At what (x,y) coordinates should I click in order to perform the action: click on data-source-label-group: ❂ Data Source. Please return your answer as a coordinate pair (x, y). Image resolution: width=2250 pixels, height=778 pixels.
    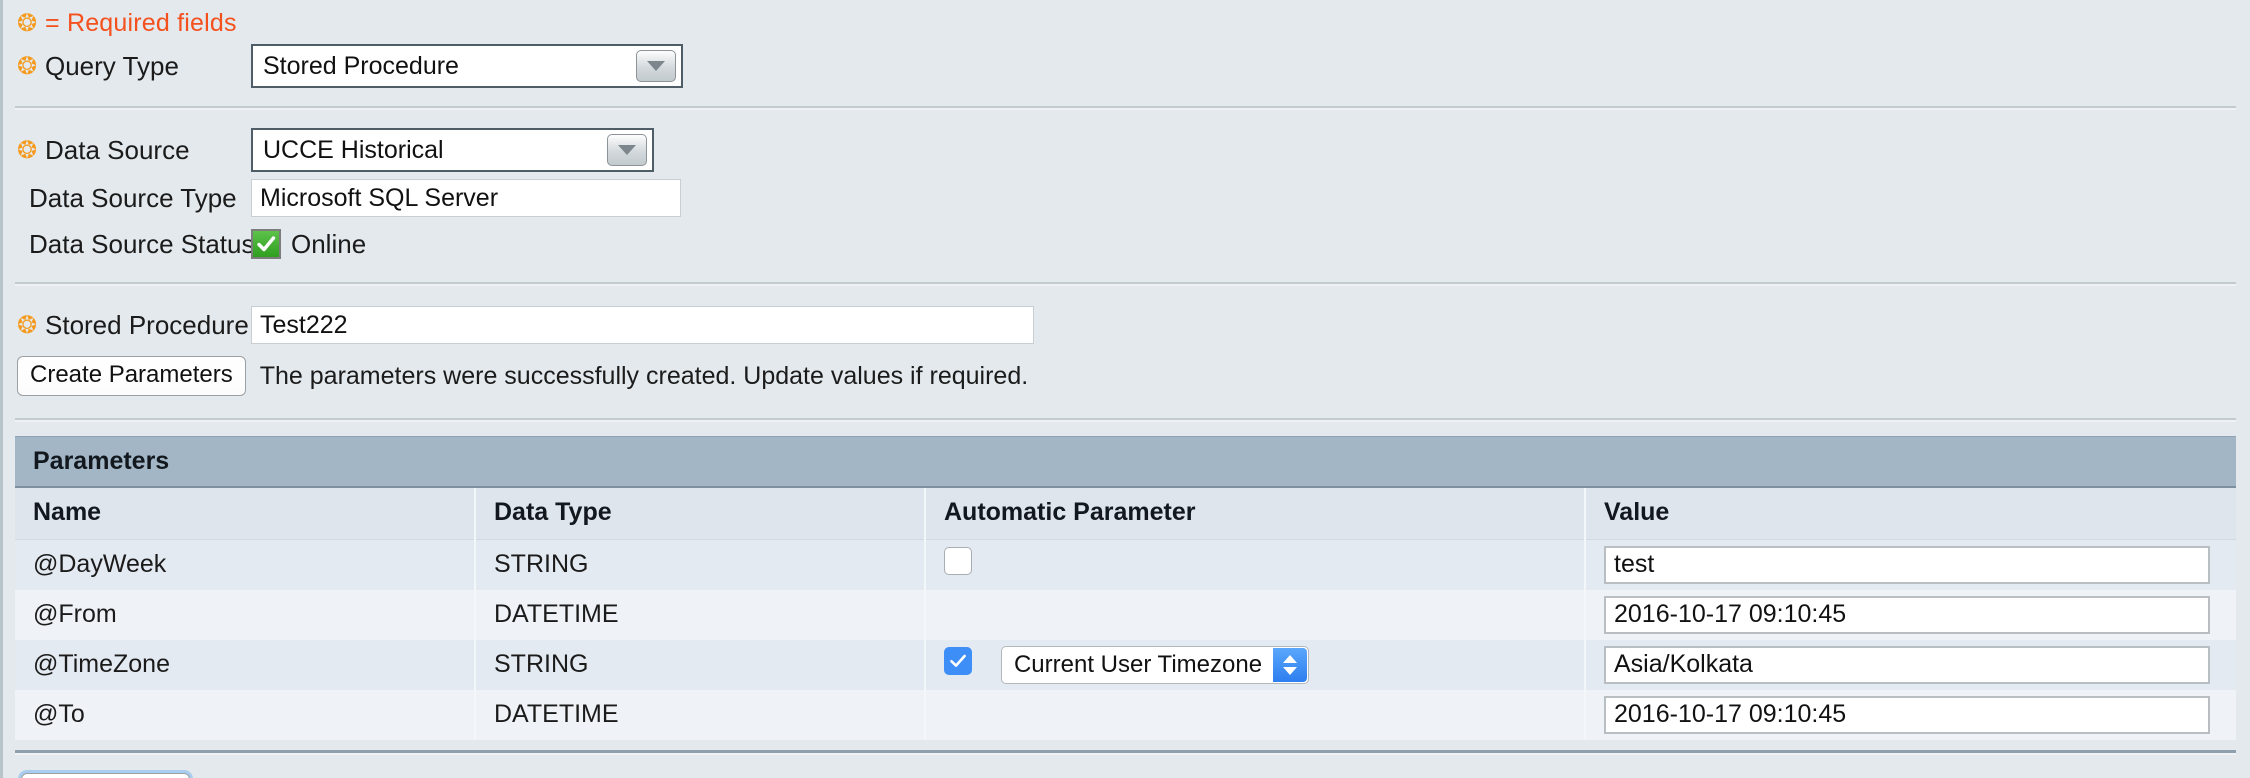
    Looking at the image, I should click on (127, 150).